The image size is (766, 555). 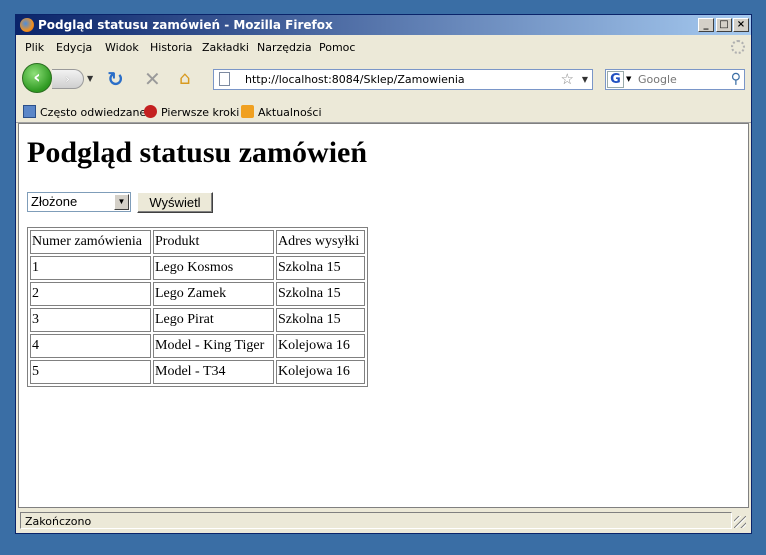 What do you see at coordinates (320, 242) in the screenshot?
I see `table-header-cell: Adres wysyłki` at bounding box center [320, 242].